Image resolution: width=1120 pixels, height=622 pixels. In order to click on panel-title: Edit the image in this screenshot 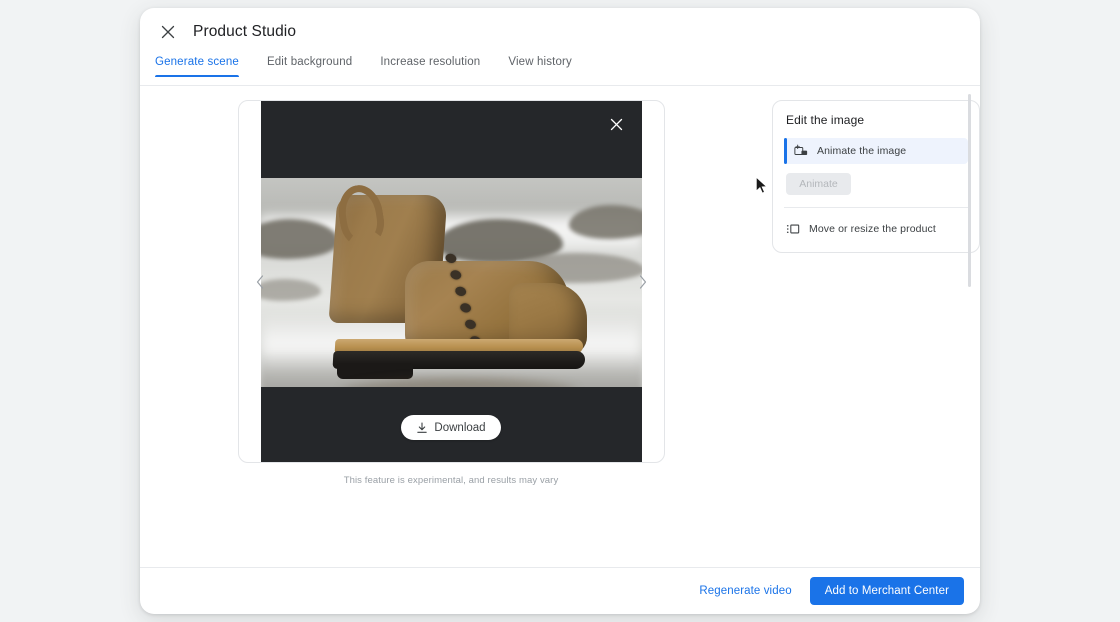, I will do `click(825, 120)`.